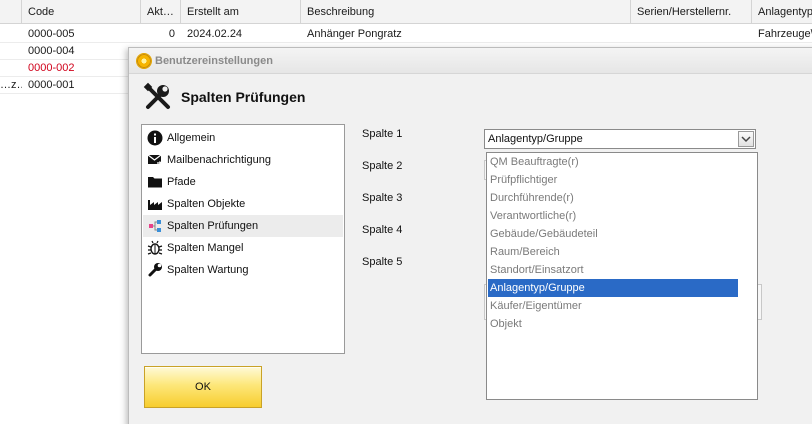  Describe the element at coordinates (181, 182) in the screenshot. I see `sidebar-item-label: Pfade` at that location.